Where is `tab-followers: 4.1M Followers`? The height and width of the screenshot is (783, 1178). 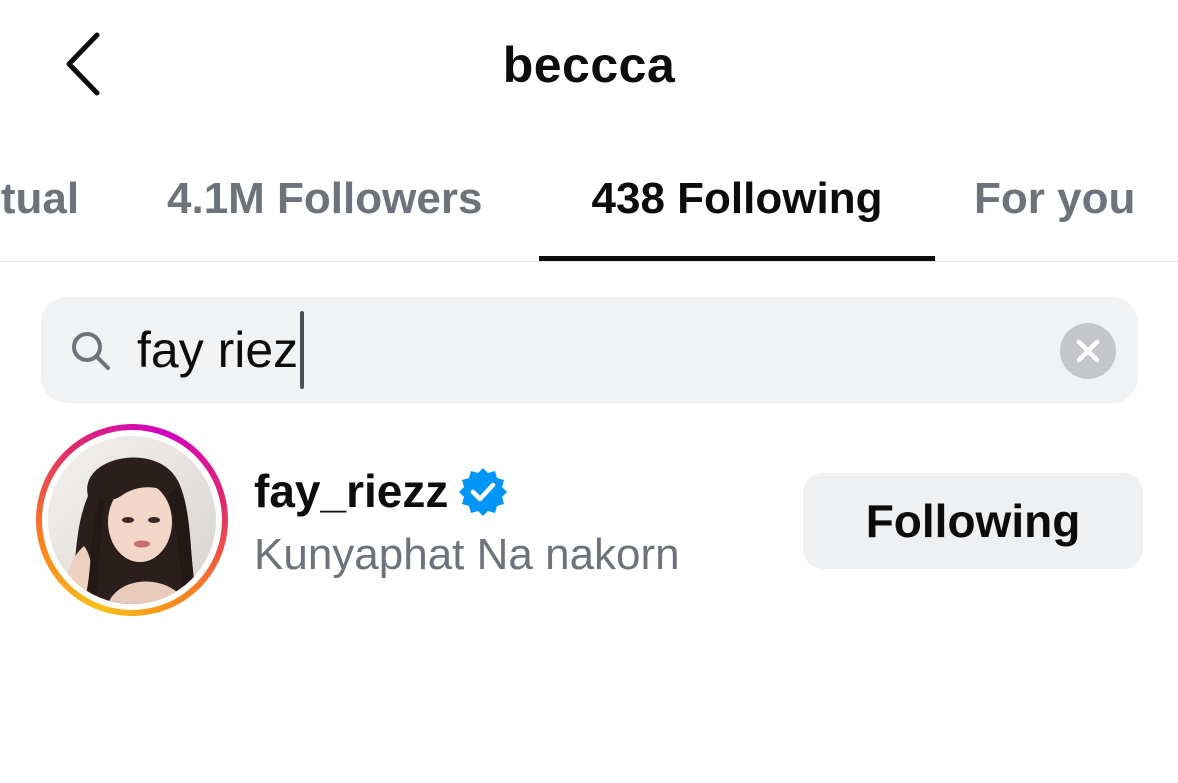 tab-followers: 4.1M Followers is located at coordinates (324, 216).